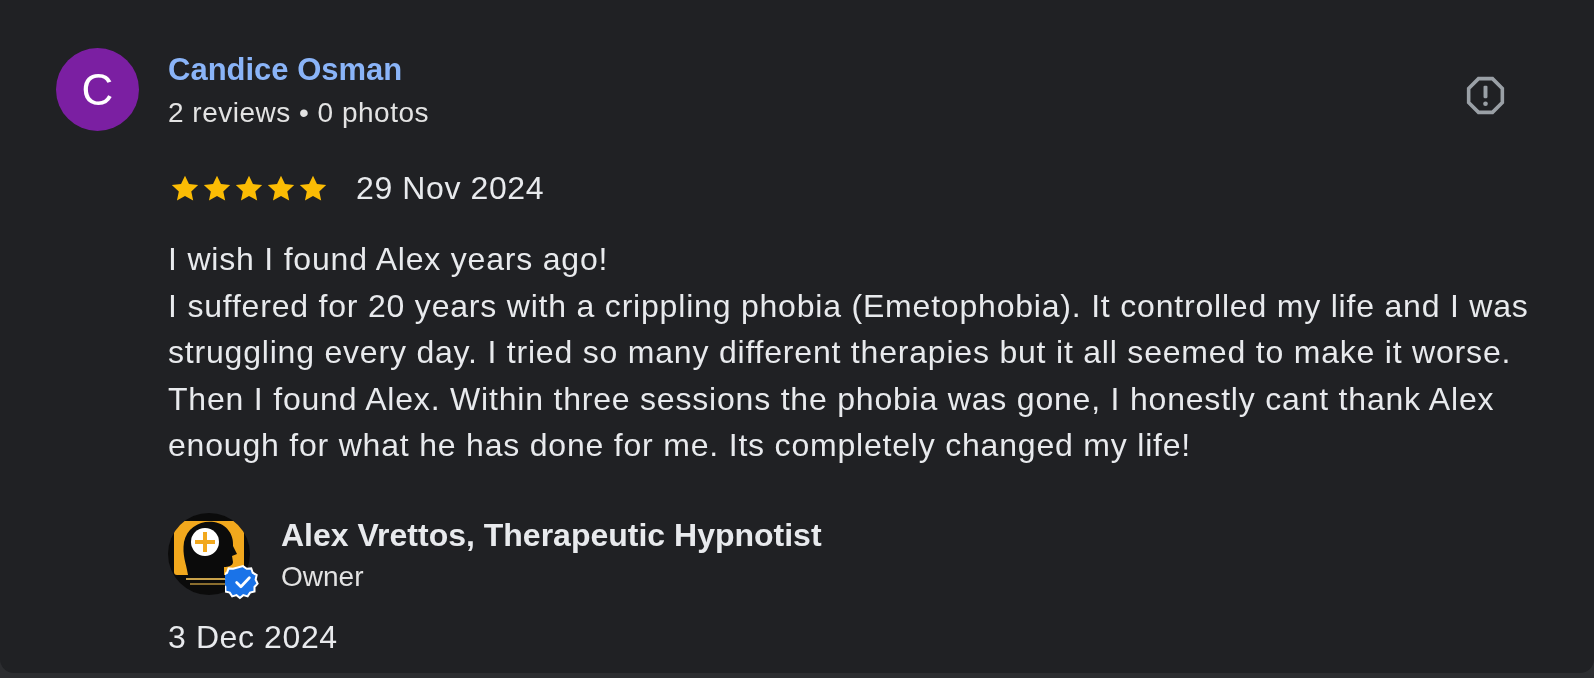 The image size is (1594, 678). I want to click on owner-label: Owner, so click(323, 576).